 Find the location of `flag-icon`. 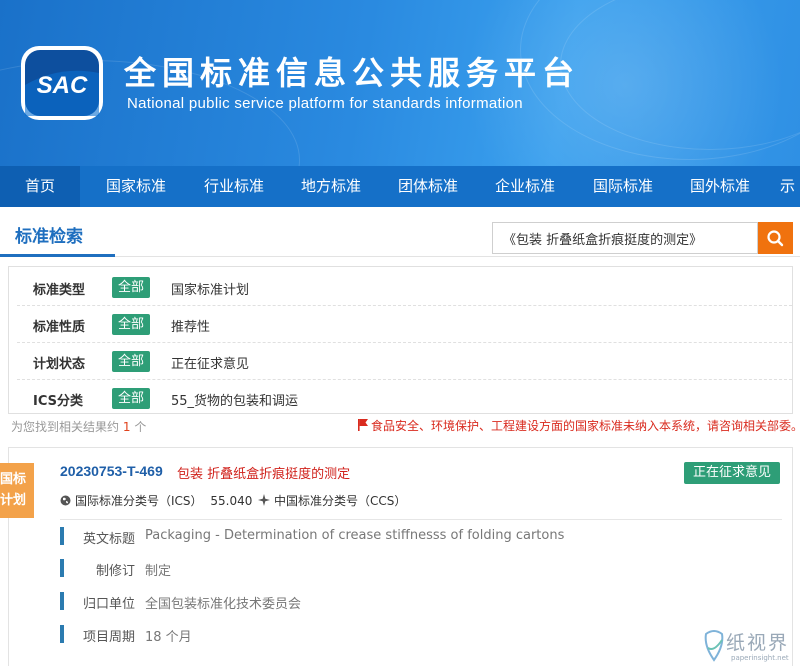

flag-icon is located at coordinates (363, 425).